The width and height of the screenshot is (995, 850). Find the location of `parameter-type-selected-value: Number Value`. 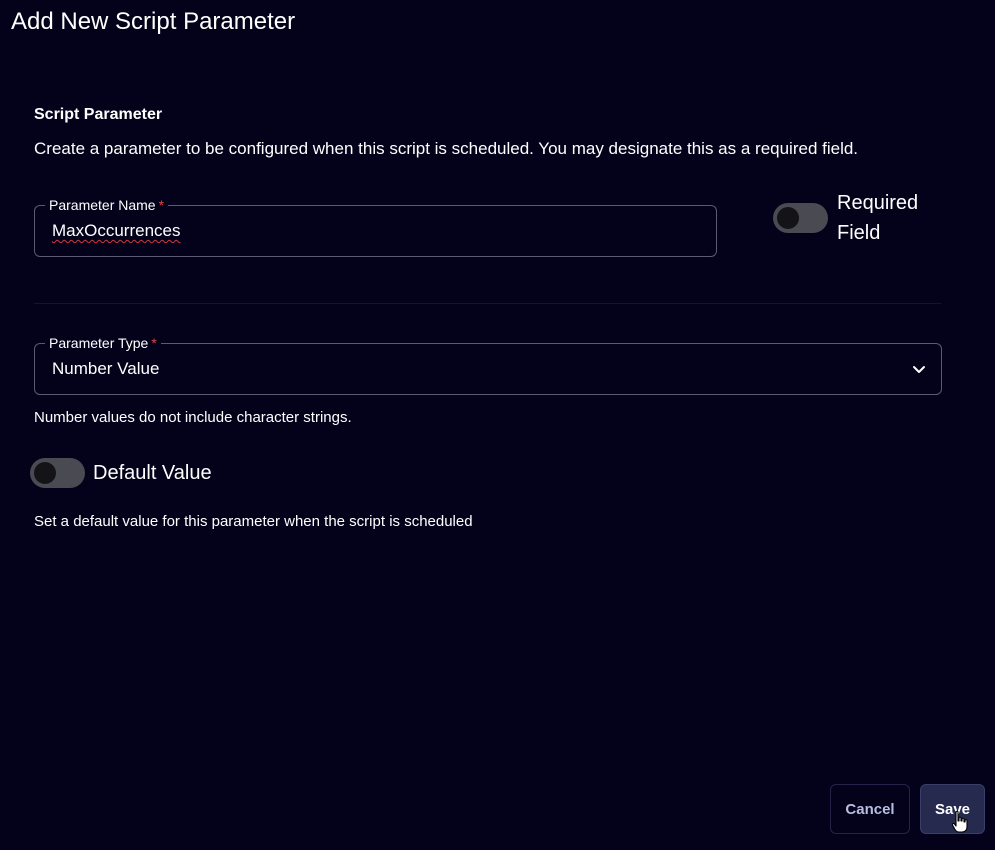

parameter-type-selected-value: Number Value is located at coordinates (106, 368).